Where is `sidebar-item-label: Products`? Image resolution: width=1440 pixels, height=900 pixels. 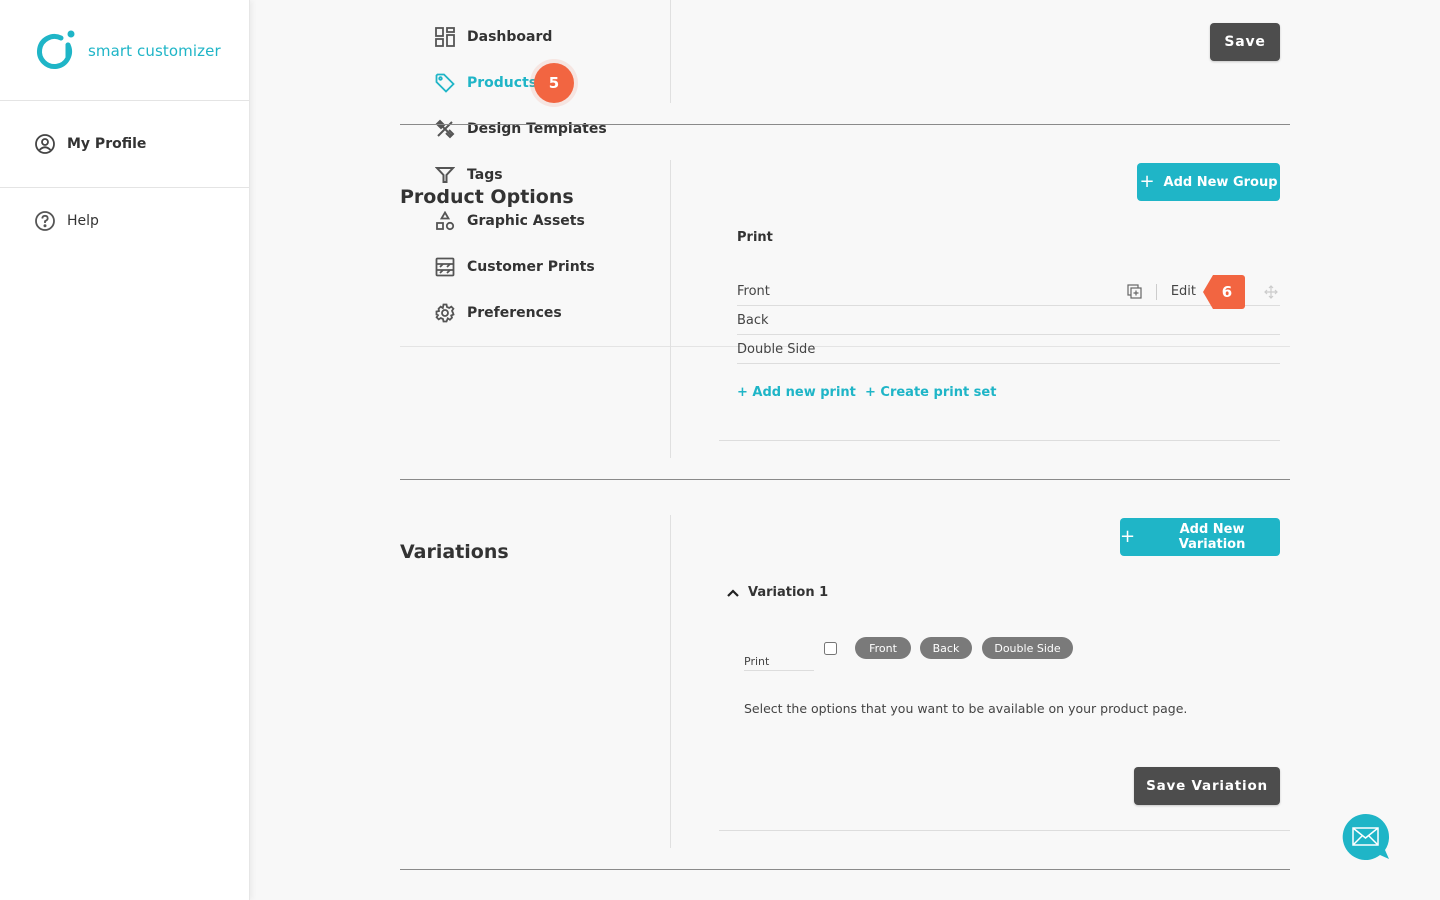 sidebar-item-label: Products is located at coordinates (502, 83).